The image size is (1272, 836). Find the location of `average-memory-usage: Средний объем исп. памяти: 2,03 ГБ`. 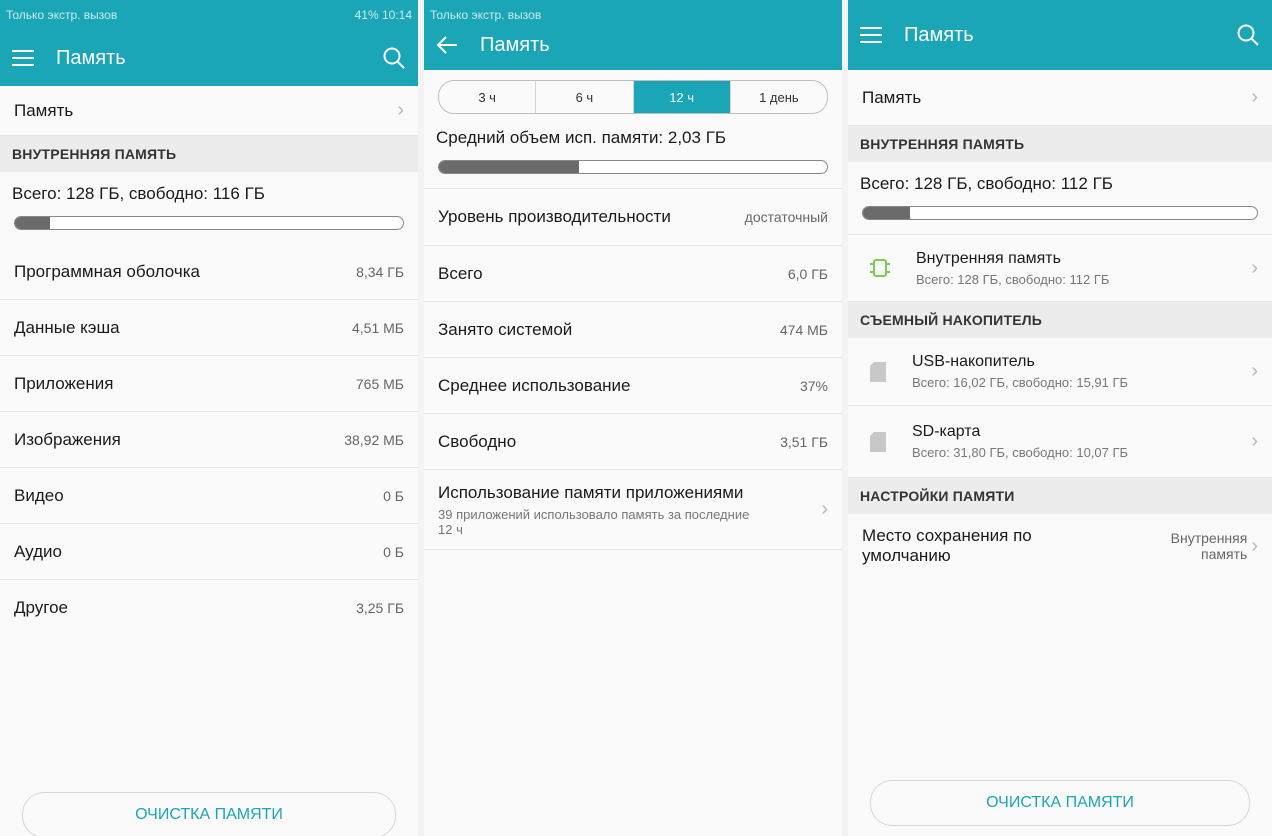

average-memory-usage: Средний объем исп. памяти: 2,03 ГБ is located at coordinates (581, 137).